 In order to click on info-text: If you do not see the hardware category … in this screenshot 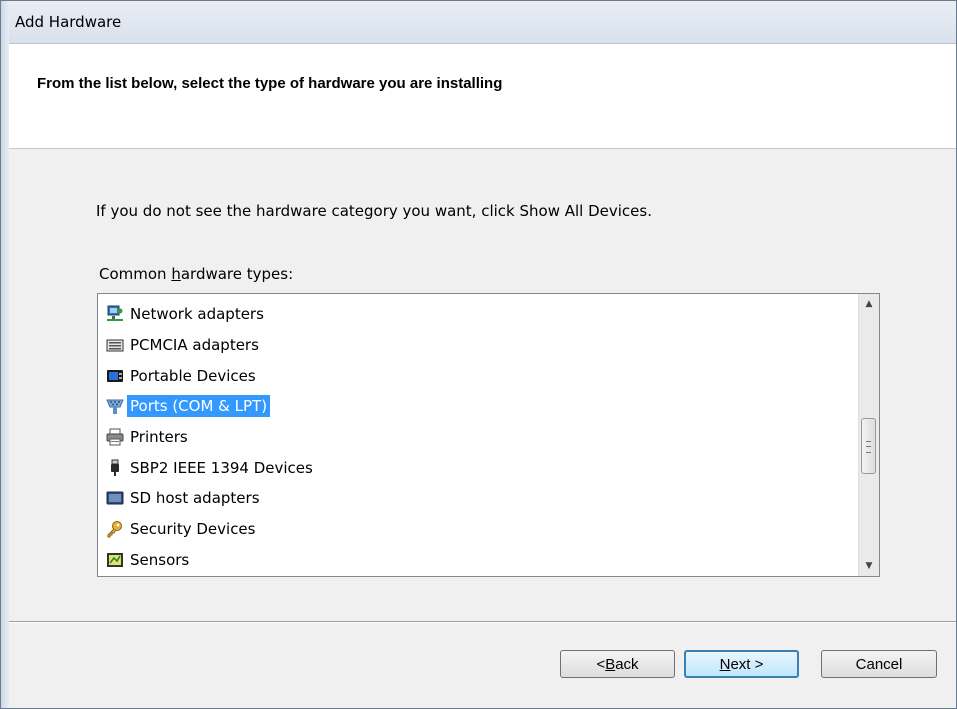, I will do `click(374, 211)`.